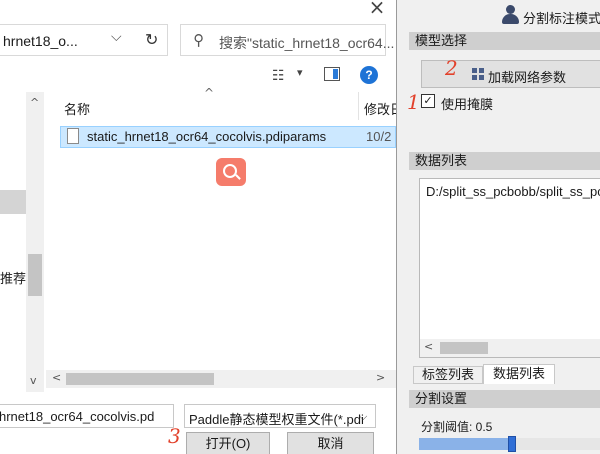 This screenshot has width=600, height=454. What do you see at coordinates (174, 436) in the screenshot?
I see `annotation-step-3: 3` at bounding box center [174, 436].